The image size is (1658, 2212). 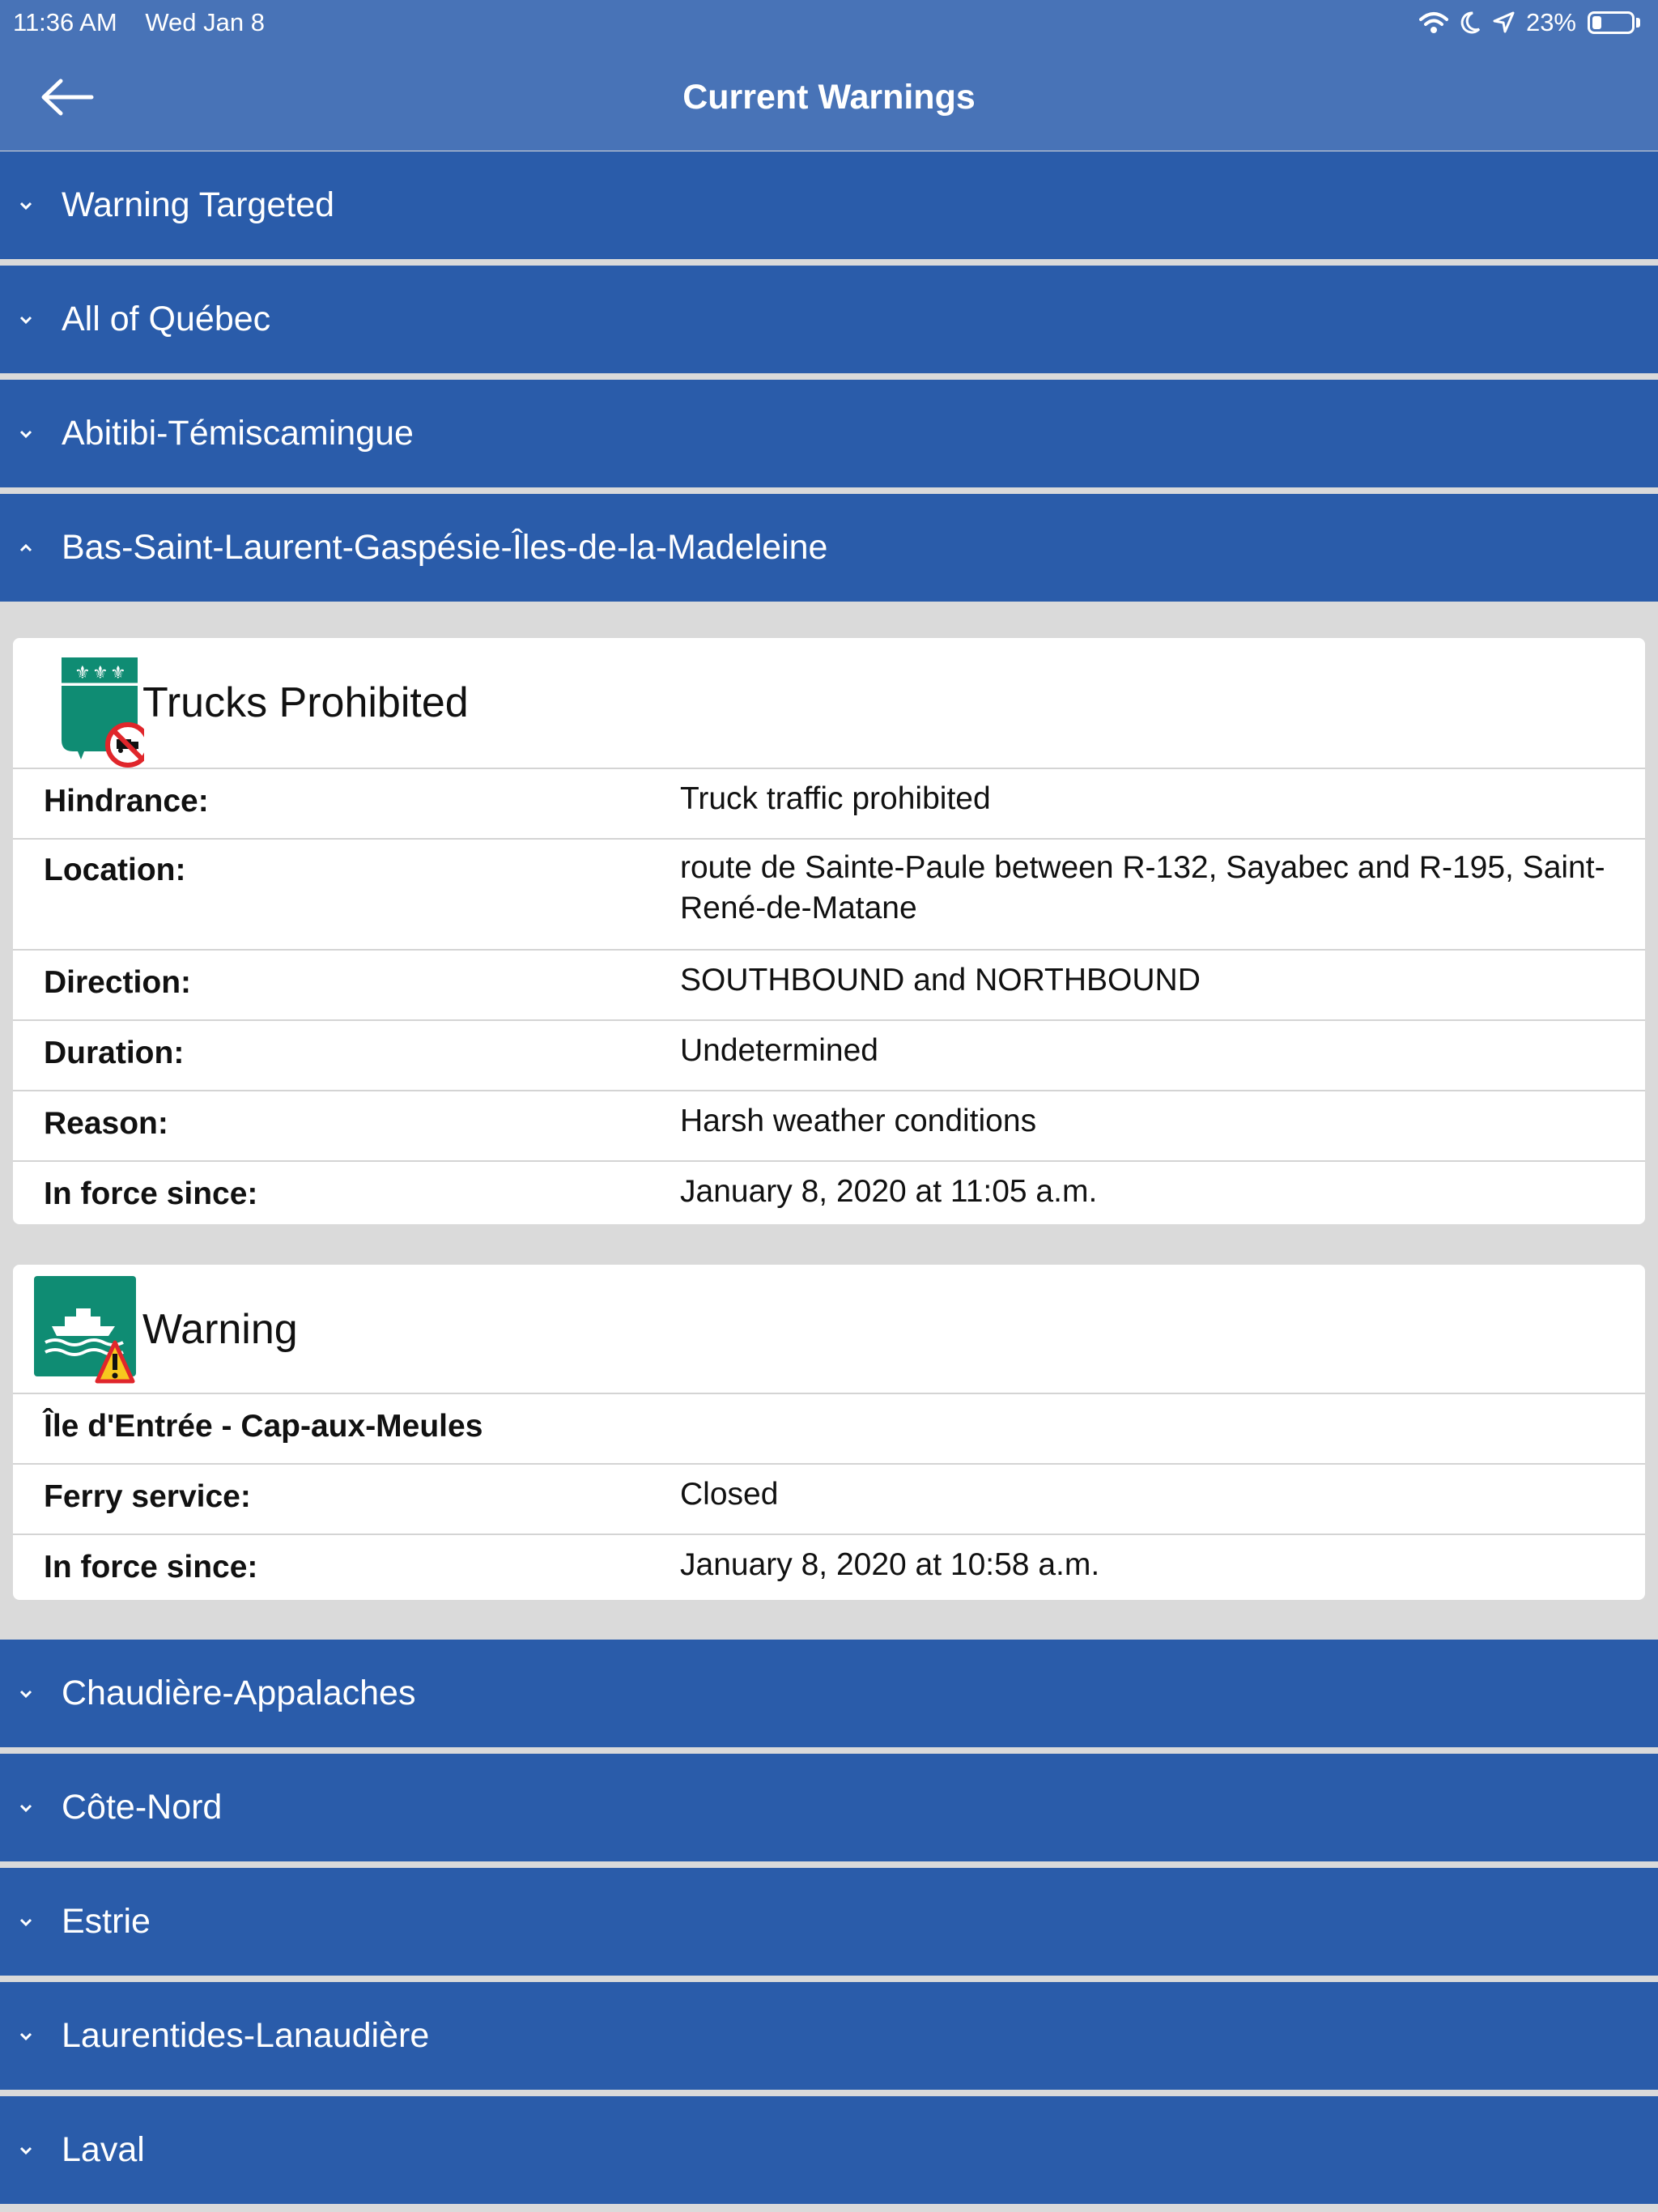 I want to click on region-row-chaudiere-appalaches: Chaudière-Appalaches, so click(x=829, y=1694).